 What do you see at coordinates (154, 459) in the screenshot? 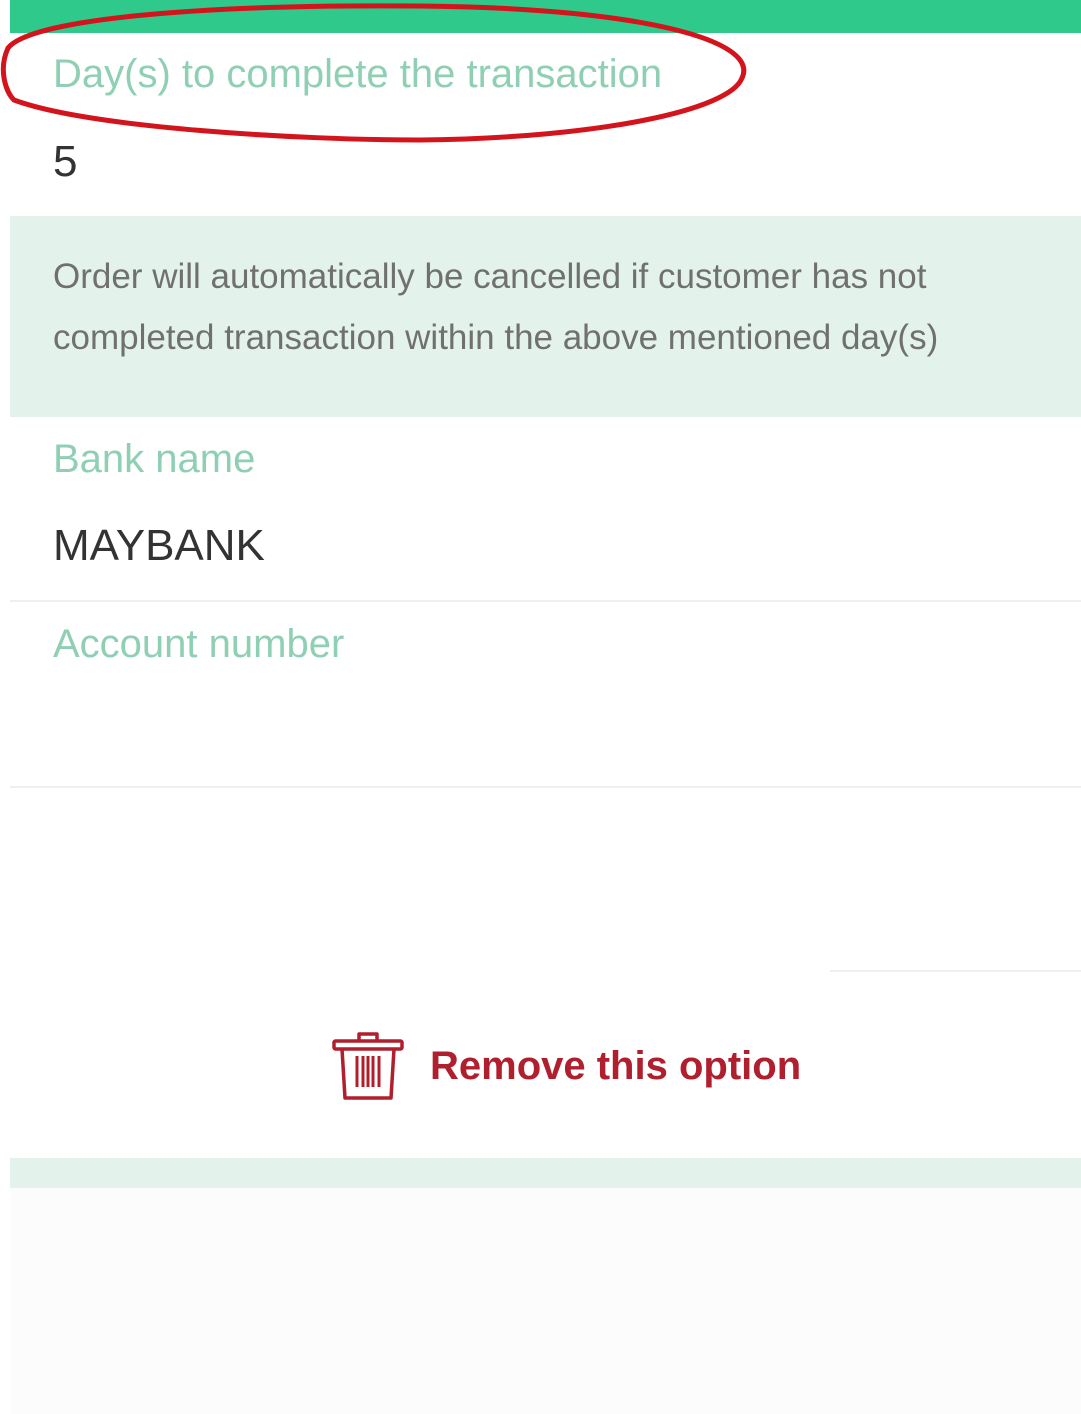
I see `bank-name-label: Bank name` at bounding box center [154, 459].